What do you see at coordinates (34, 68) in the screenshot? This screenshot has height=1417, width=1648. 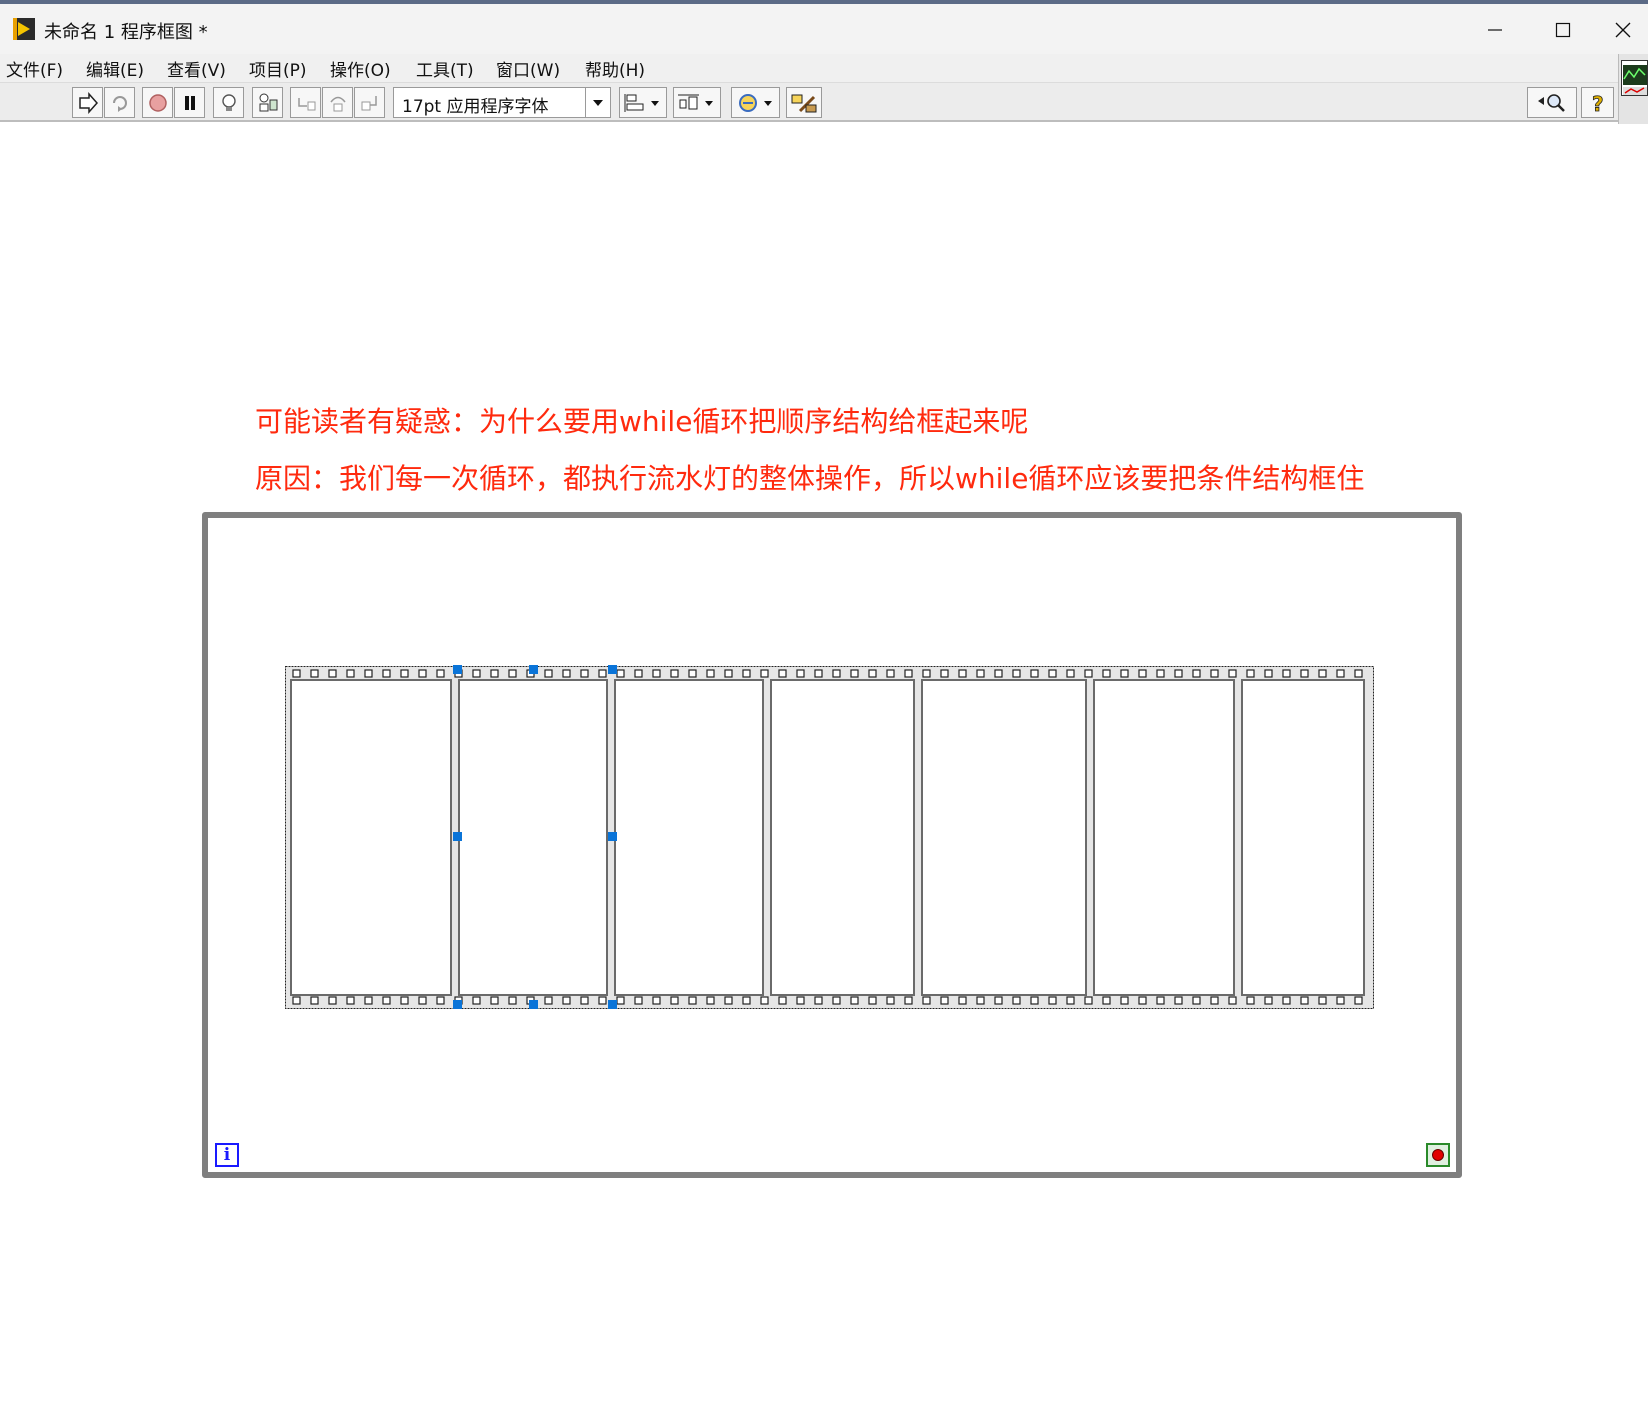 I see `menu-file: 文件(F)` at bounding box center [34, 68].